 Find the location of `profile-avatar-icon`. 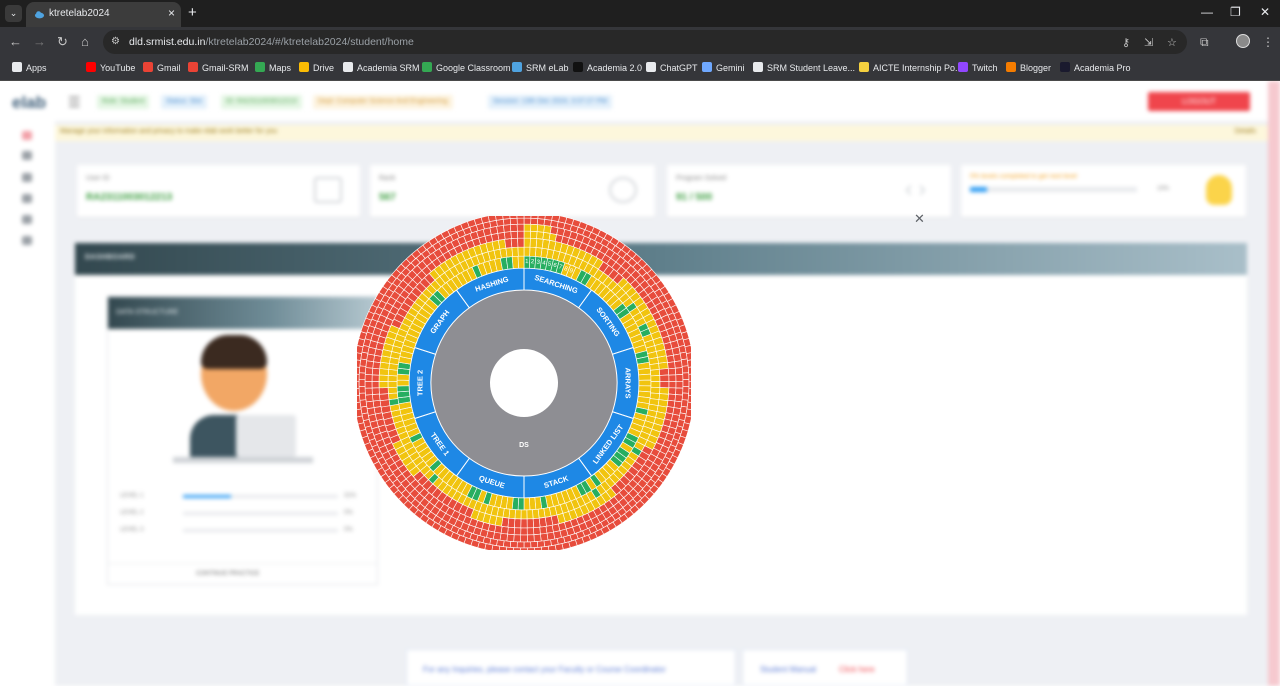

profile-avatar-icon is located at coordinates (1243, 41).